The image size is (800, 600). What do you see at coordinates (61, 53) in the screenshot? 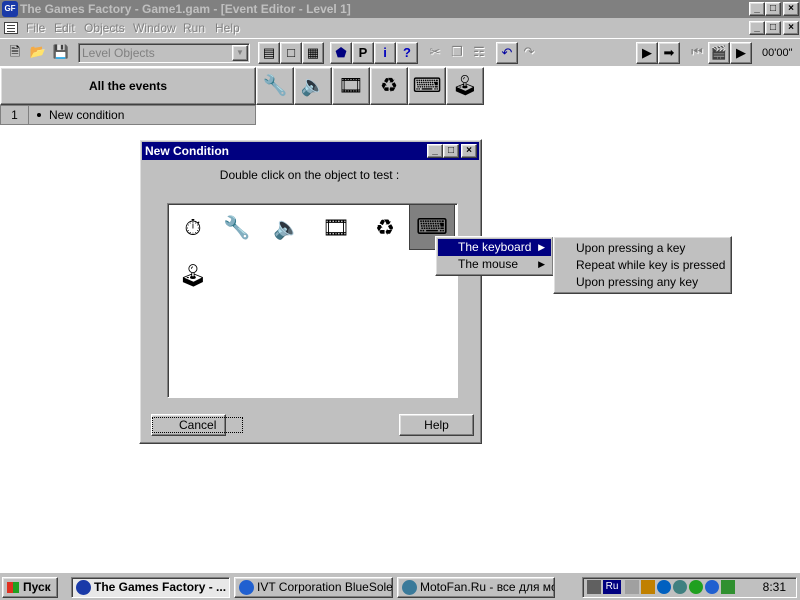
I see `save-icon: 💾` at bounding box center [61, 53].